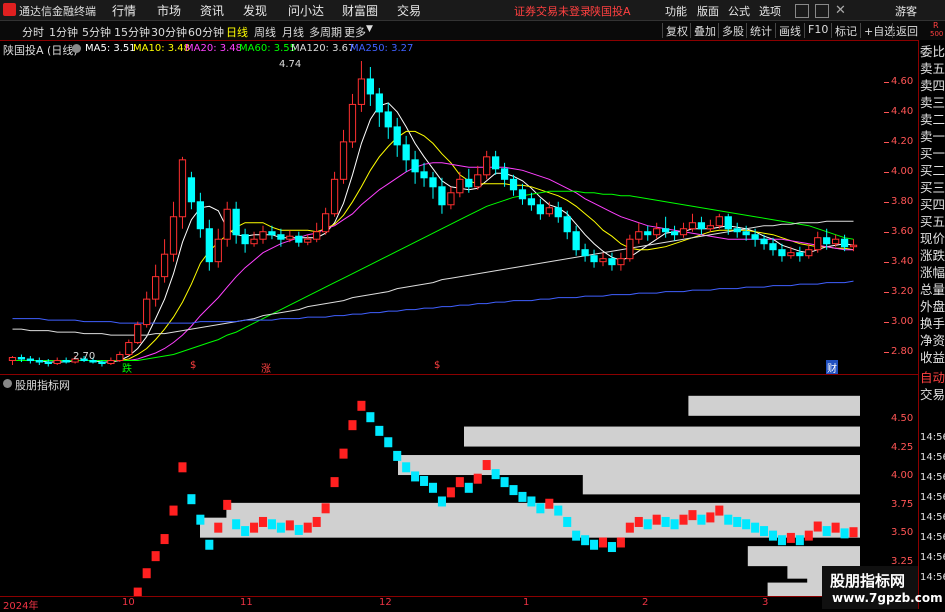 The image size is (945, 612). Describe the element at coordinates (739, 11) in the screenshot. I see `menu-gongshi: 公式` at that location.